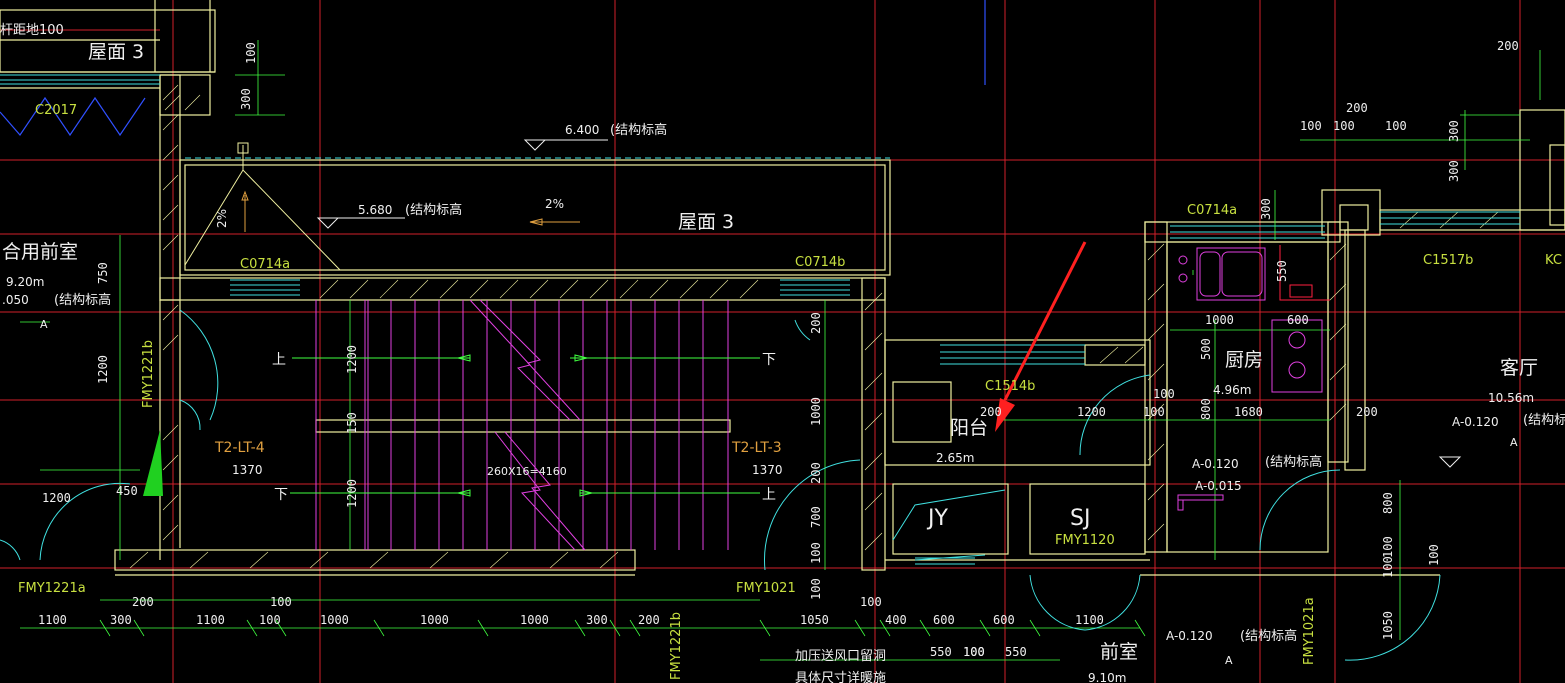 This screenshot has width=1565, height=683. I want to click on dim-lv0: 750, so click(103, 273).